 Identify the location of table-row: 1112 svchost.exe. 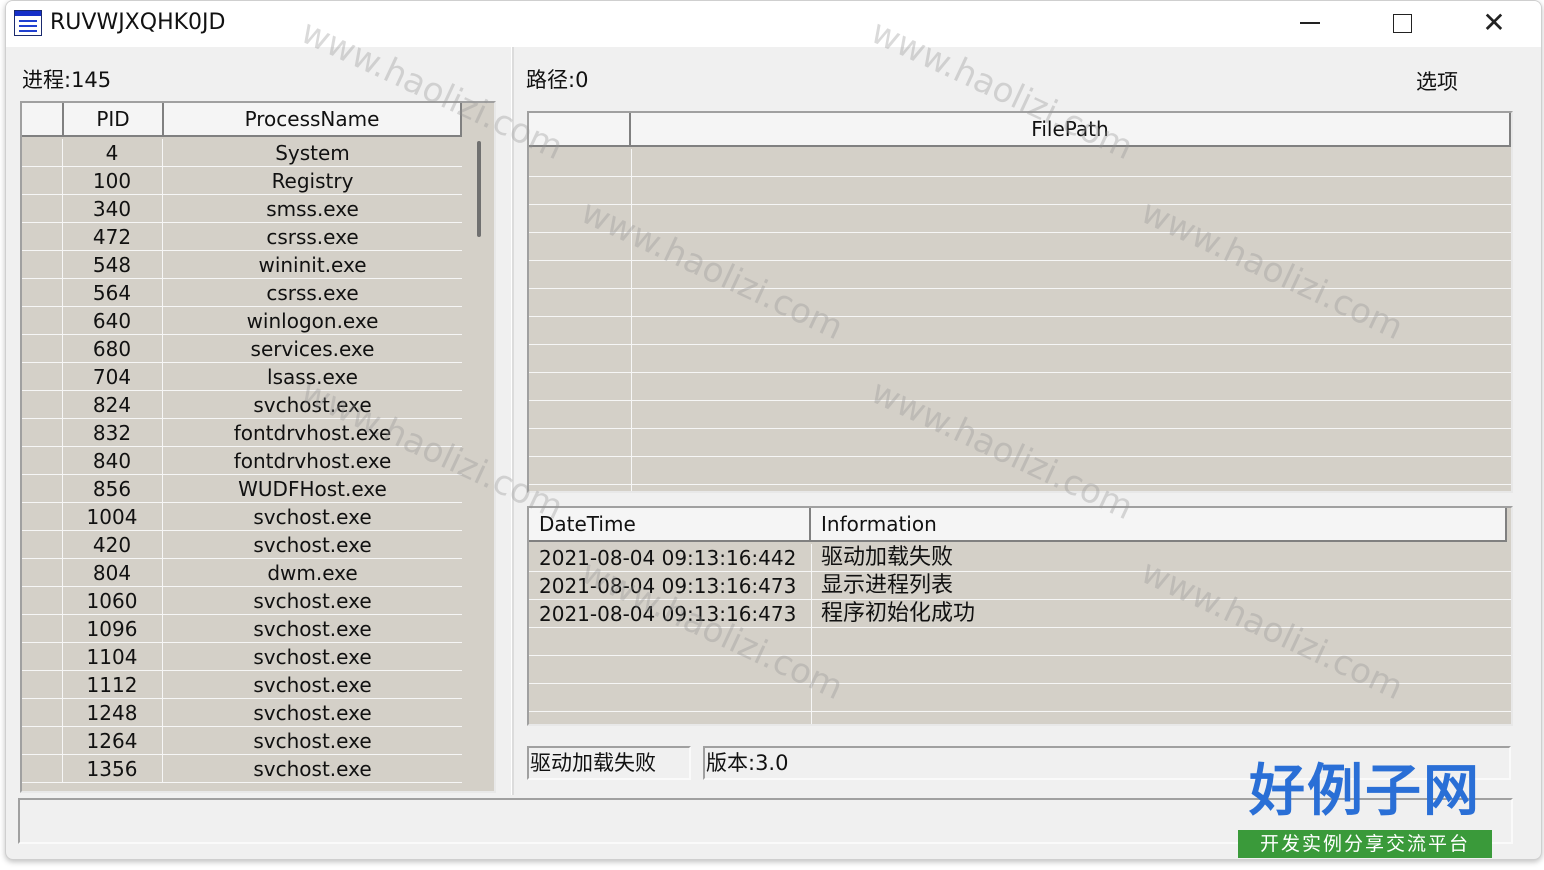
(242, 685).